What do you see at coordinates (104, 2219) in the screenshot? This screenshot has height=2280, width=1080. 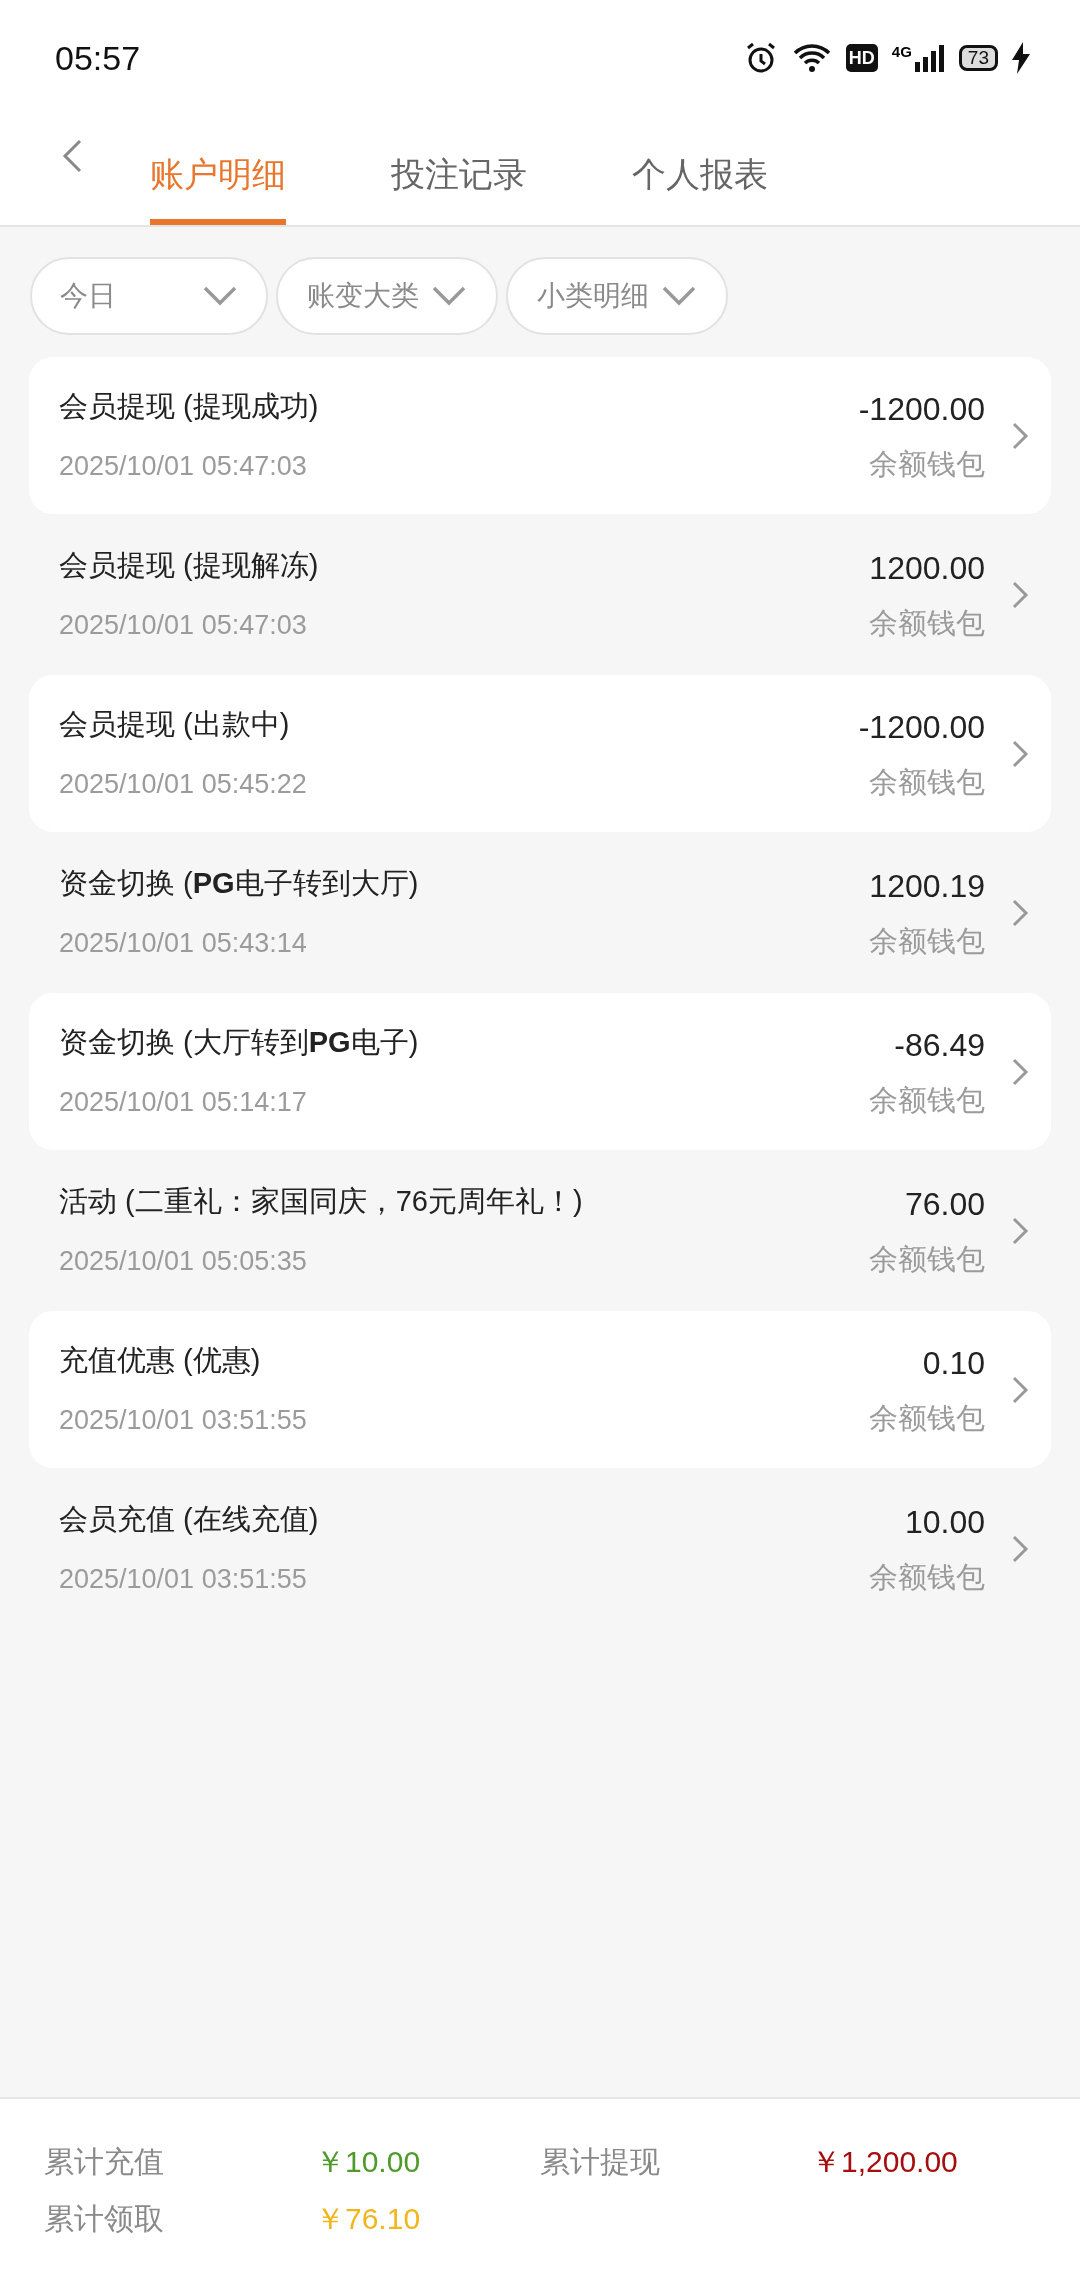 I see `summary-label: 累计领取` at bounding box center [104, 2219].